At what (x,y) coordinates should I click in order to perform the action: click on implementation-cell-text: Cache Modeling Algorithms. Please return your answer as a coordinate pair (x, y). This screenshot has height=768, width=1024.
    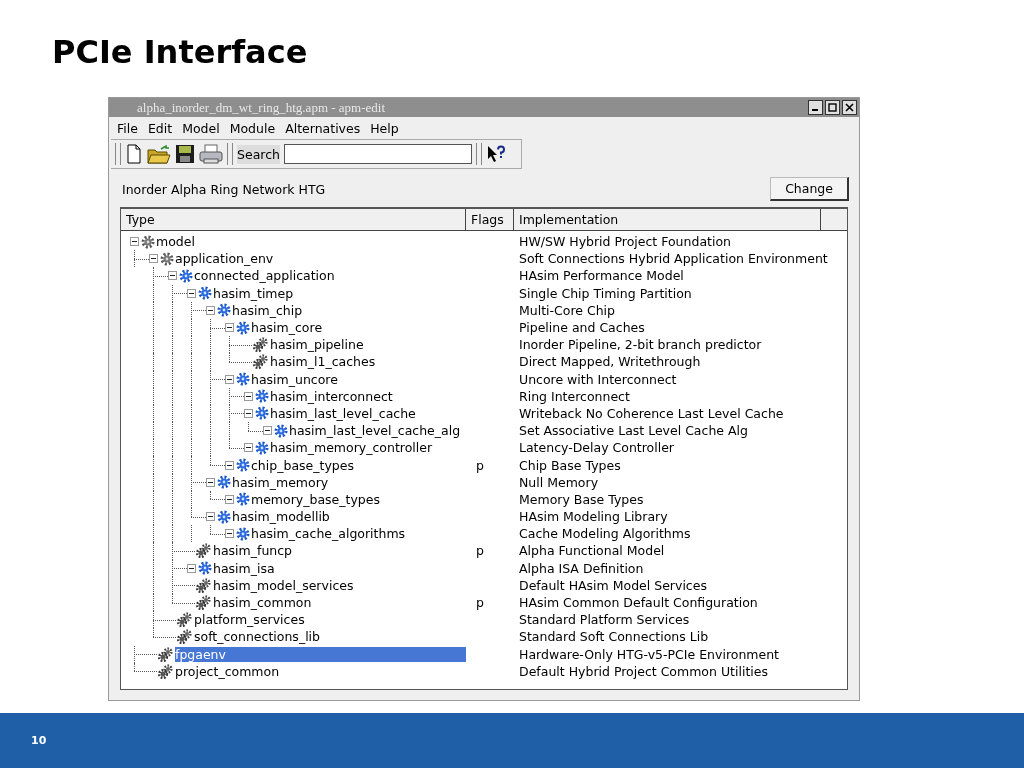
    Looking at the image, I should click on (604, 534).